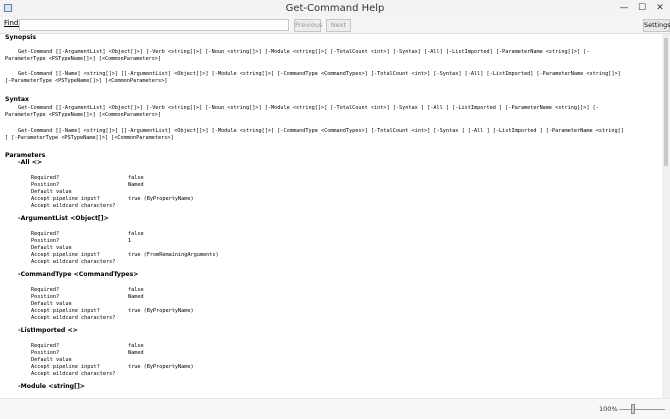 The image size is (670, 419). I want to click on field-value: true (FromRemainingArguments), so click(173, 255).